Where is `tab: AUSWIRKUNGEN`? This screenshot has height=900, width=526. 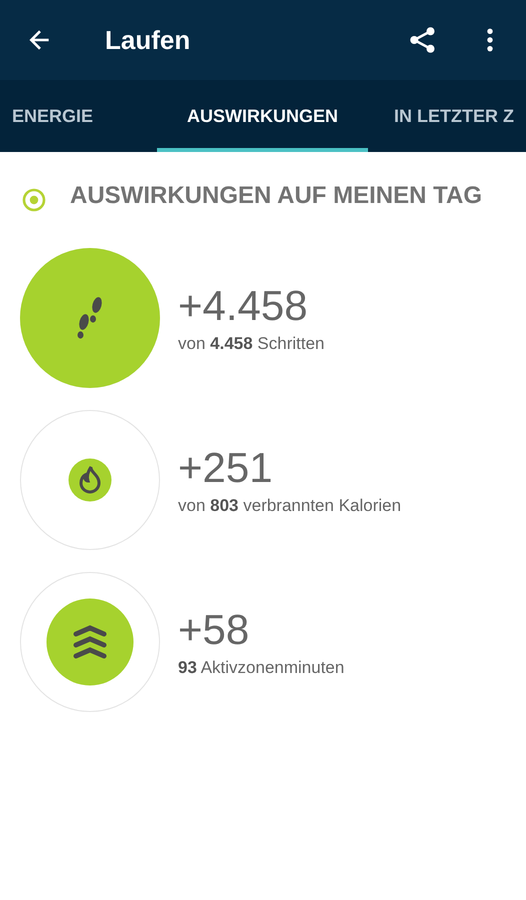
tab: AUSWIRKUNGEN is located at coordinates (262, 116).